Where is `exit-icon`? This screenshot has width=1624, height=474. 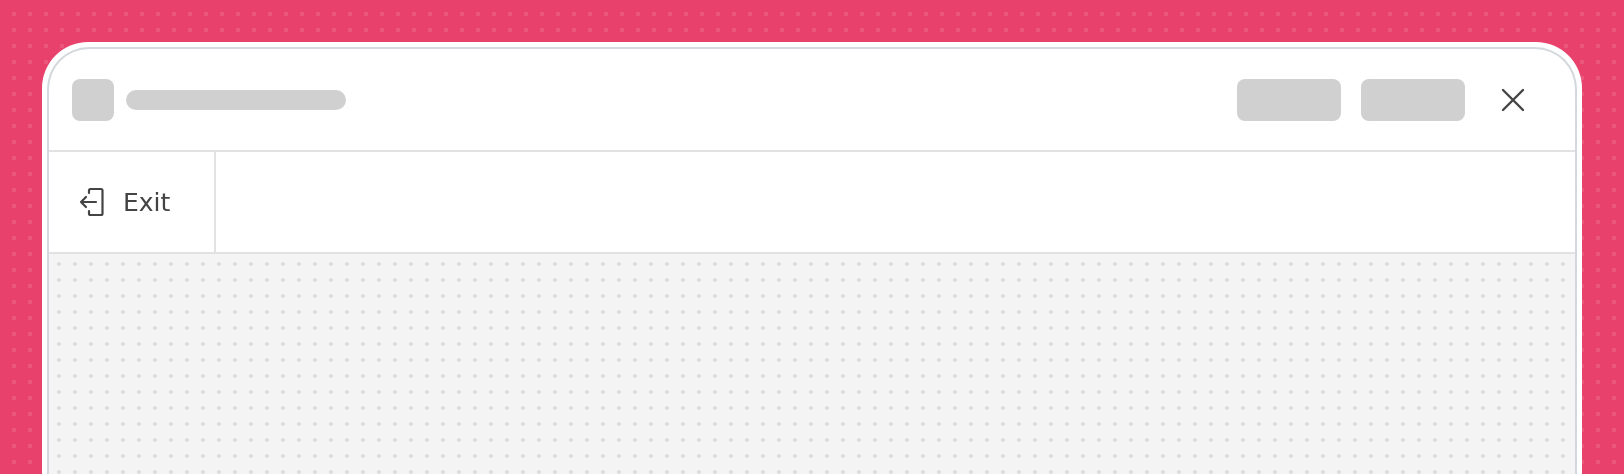 exit-icon is located at coordinates (92, 202).